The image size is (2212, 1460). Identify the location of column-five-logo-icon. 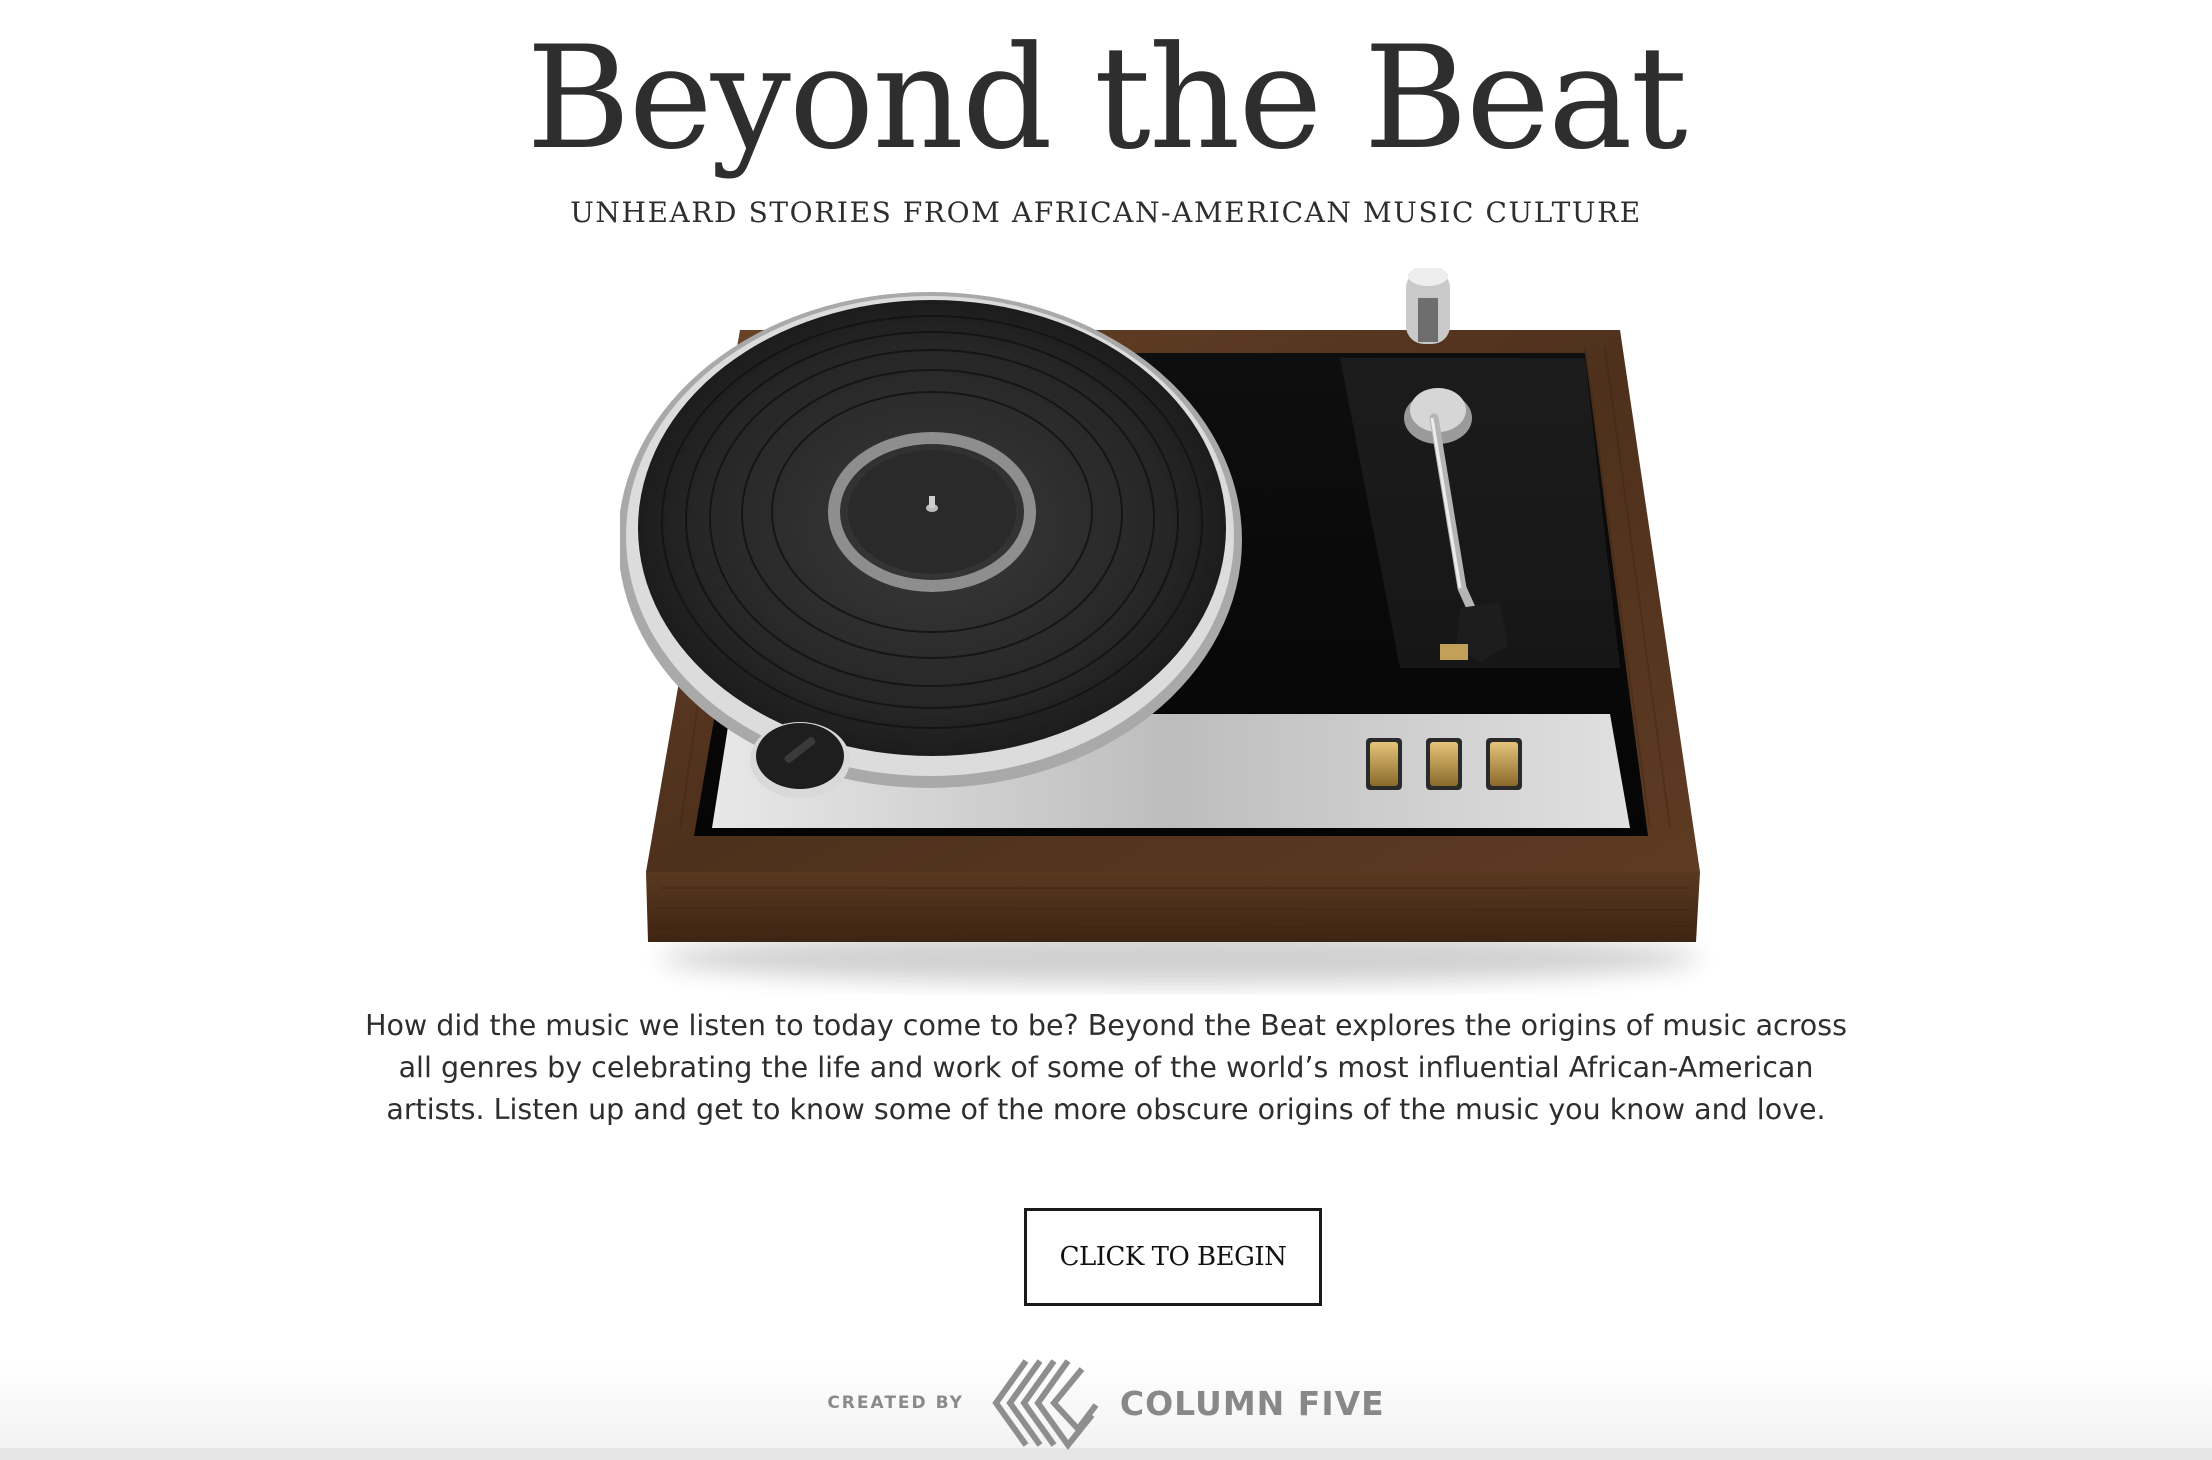
(1044, 1403).